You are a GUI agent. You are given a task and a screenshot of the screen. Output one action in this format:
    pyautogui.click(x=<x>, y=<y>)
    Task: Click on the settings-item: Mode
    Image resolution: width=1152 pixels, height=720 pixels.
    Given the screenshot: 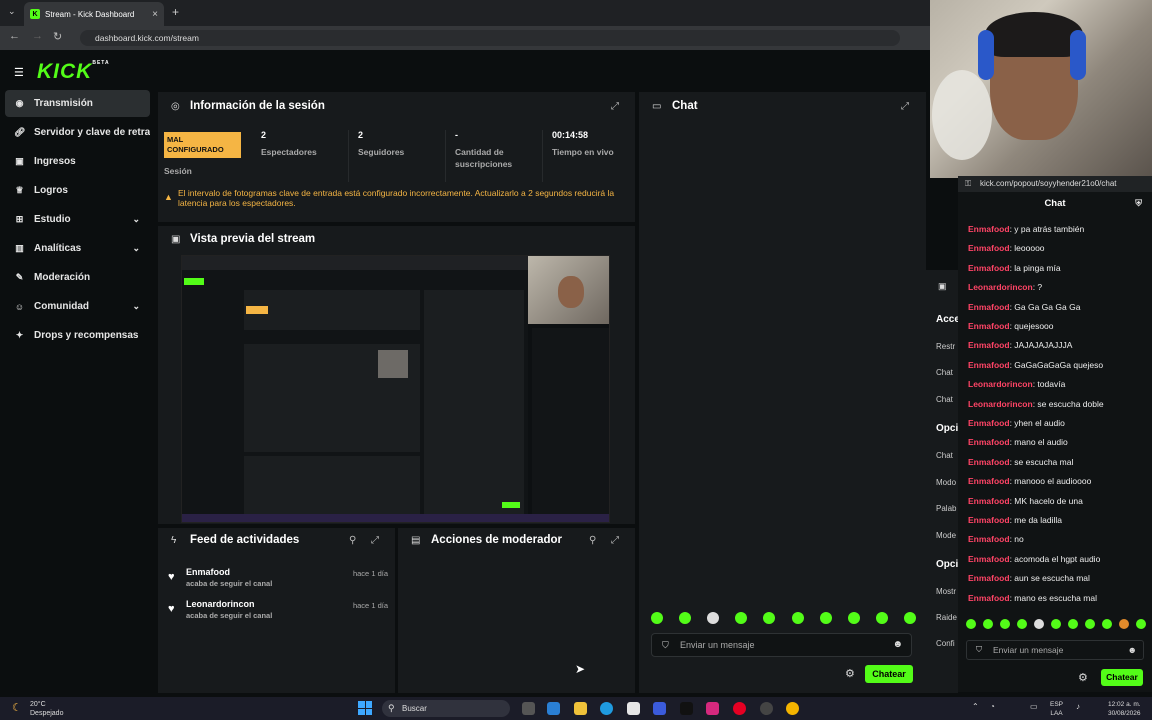 What is the action you would take?
    pyautogui.click(x=946, y=535)
    